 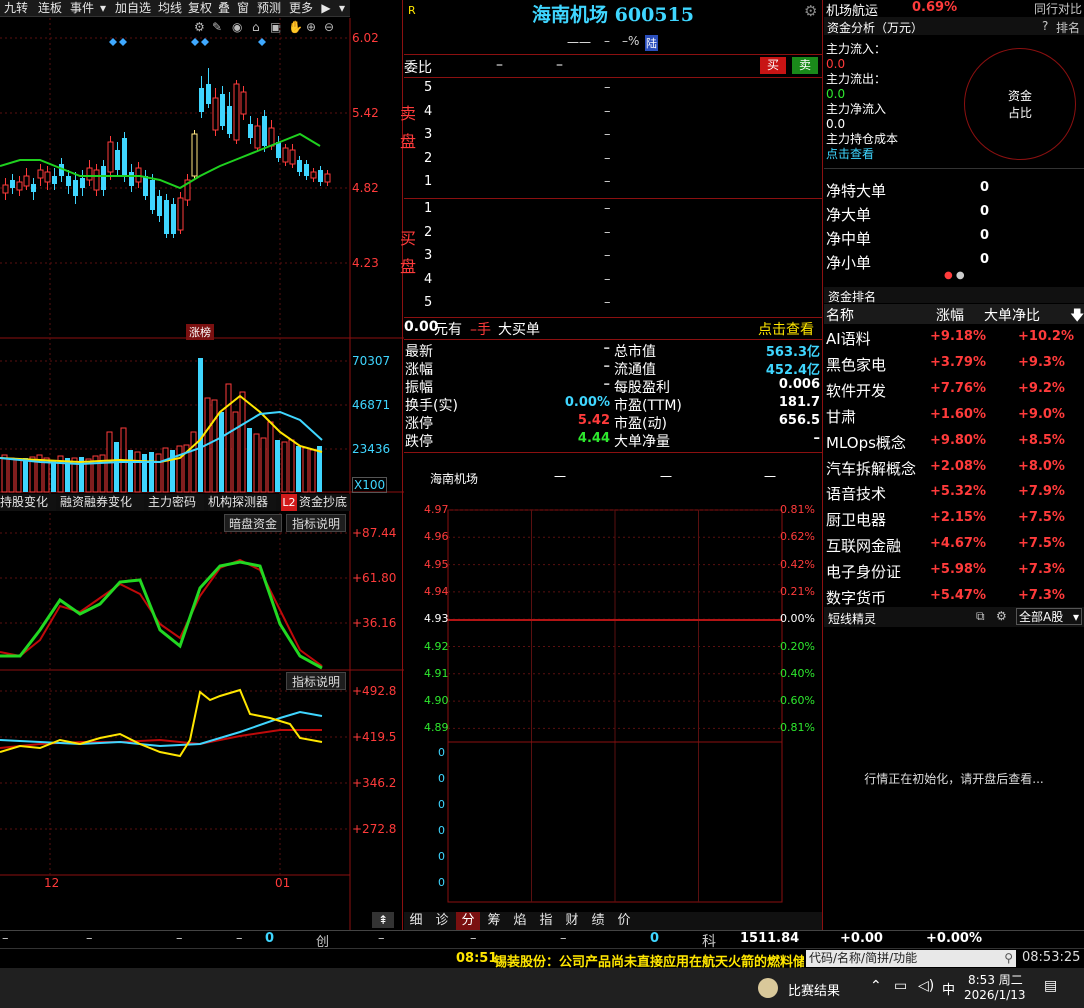 I want to click on toolbar-expand-icon: ▶, so click(x=326, y=8).